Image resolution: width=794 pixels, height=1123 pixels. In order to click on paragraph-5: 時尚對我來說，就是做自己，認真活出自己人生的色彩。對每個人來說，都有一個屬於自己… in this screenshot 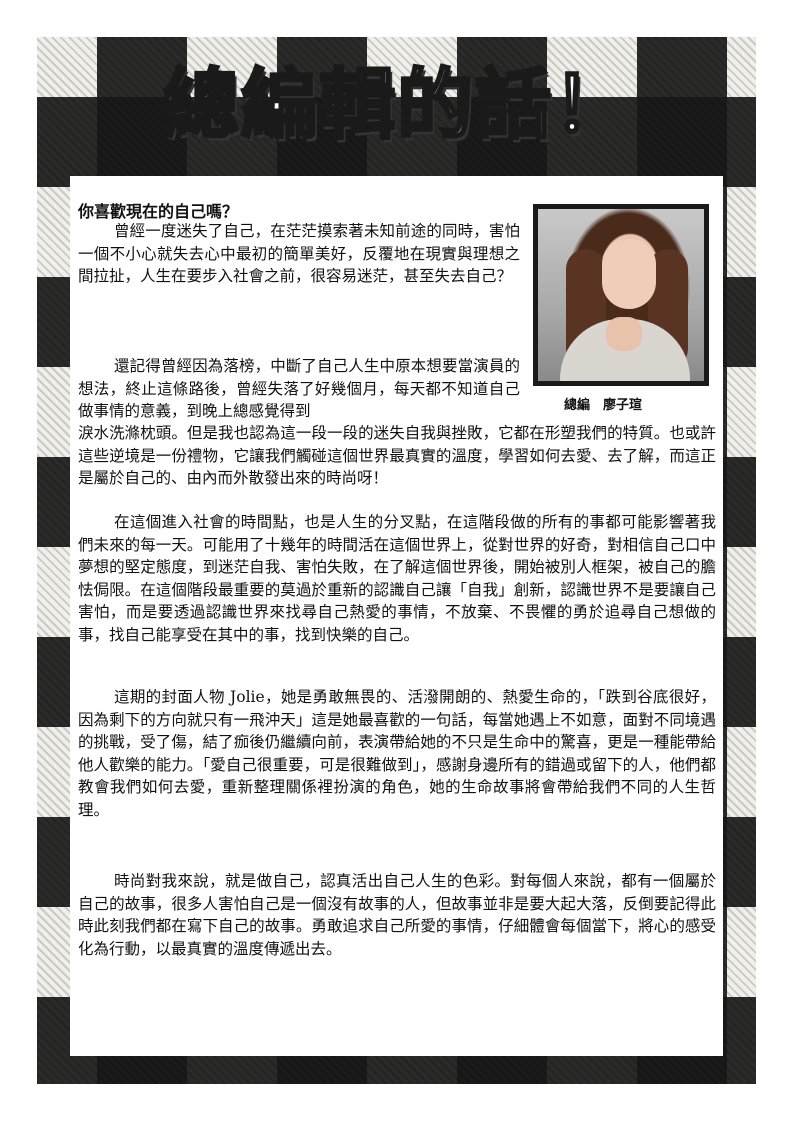, I will do `click(397, 915)`.